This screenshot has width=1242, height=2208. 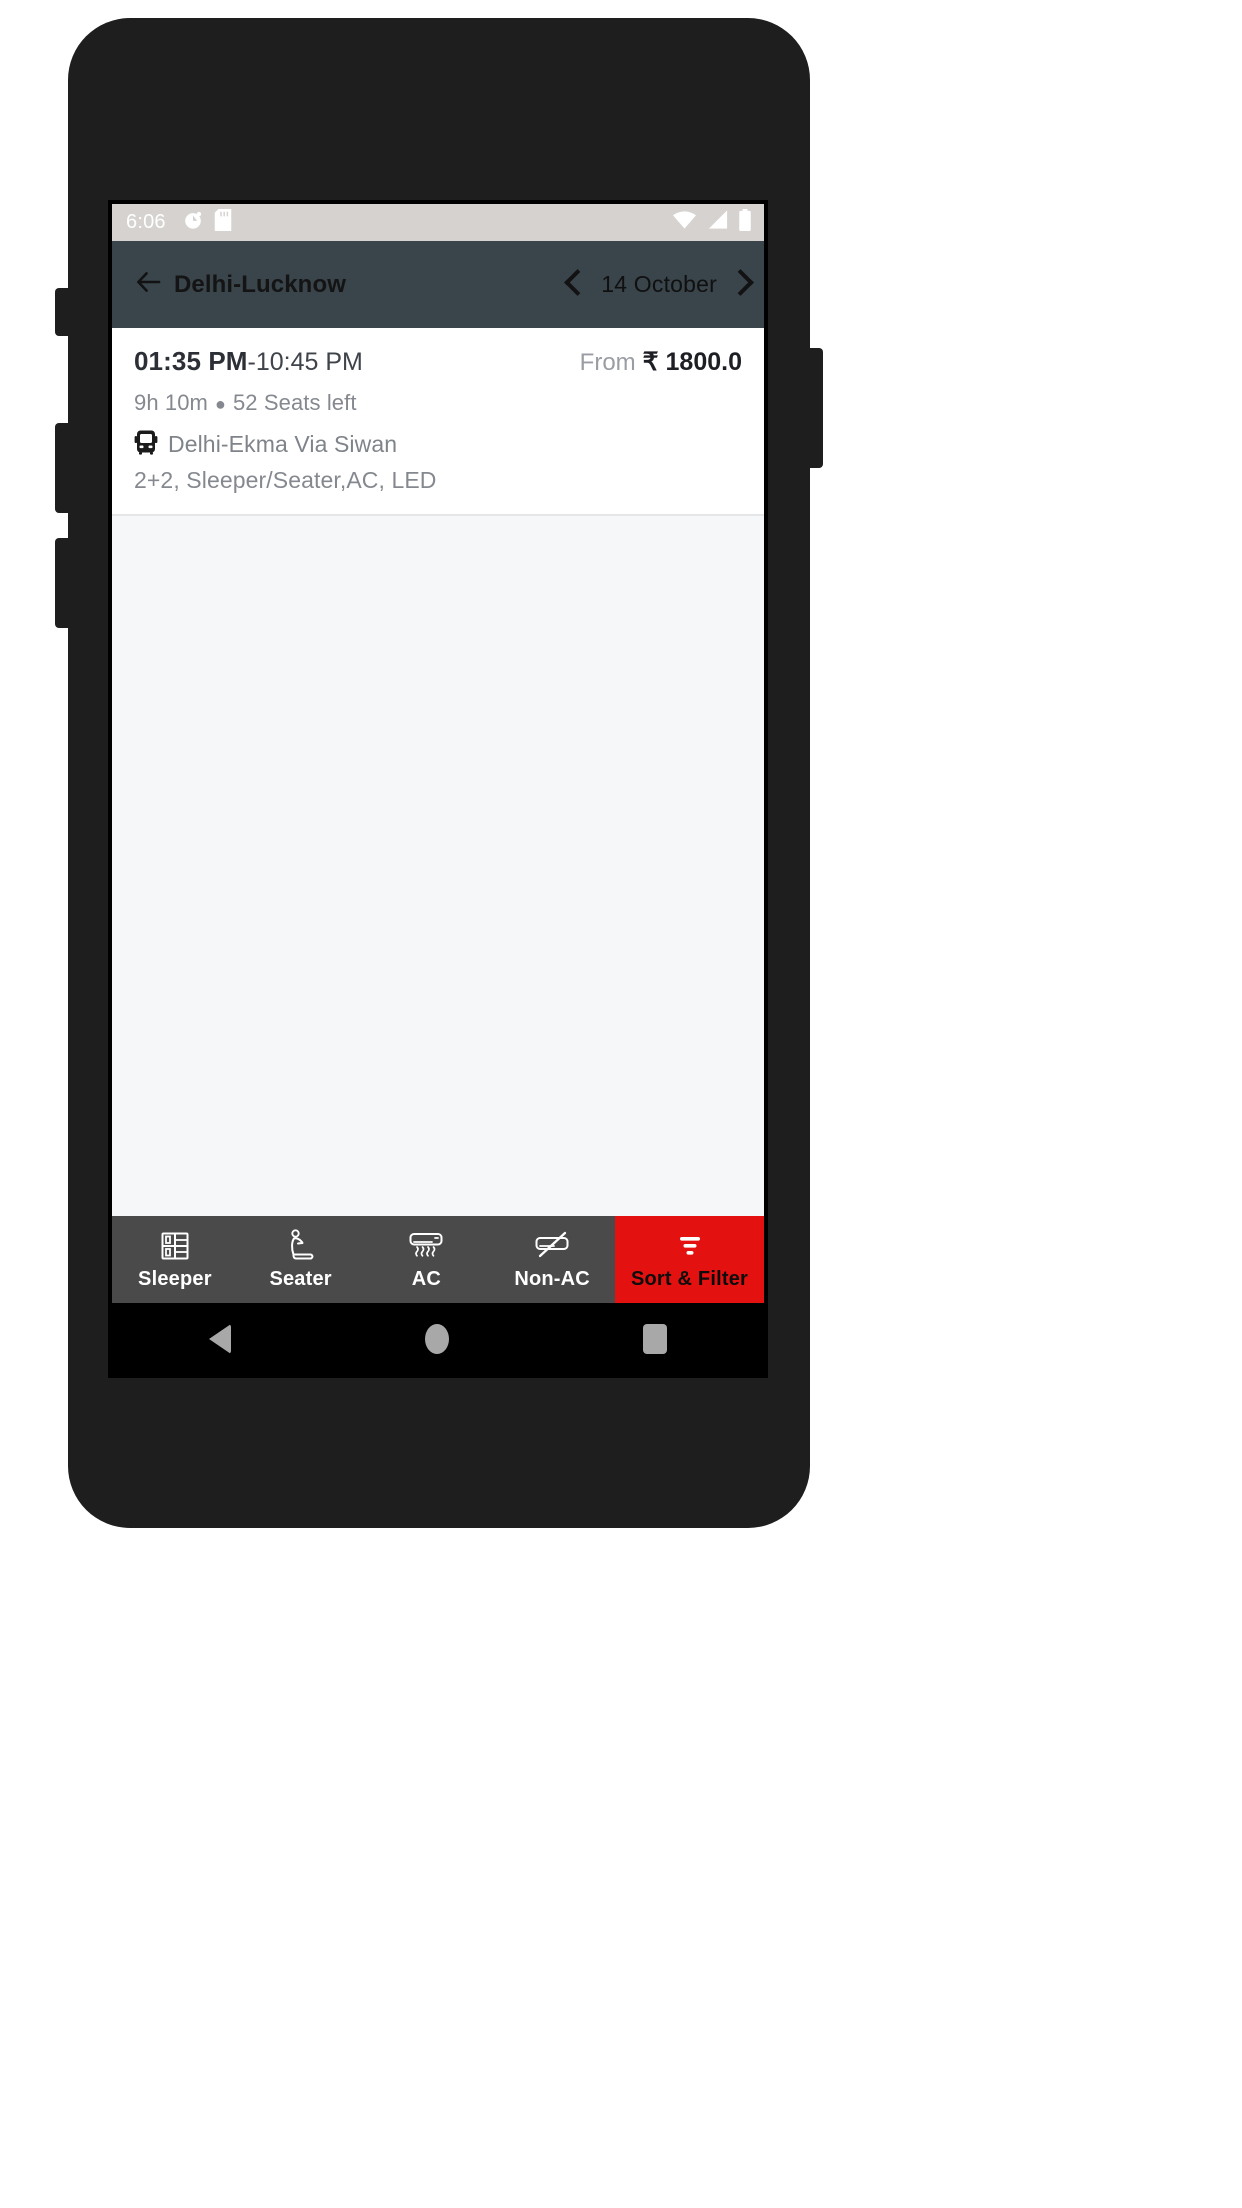 What do you see at coordinates (552, 1246) in the screenshot?
I see `air-conditioner-off-icon` at bounding box center [552, 1246].